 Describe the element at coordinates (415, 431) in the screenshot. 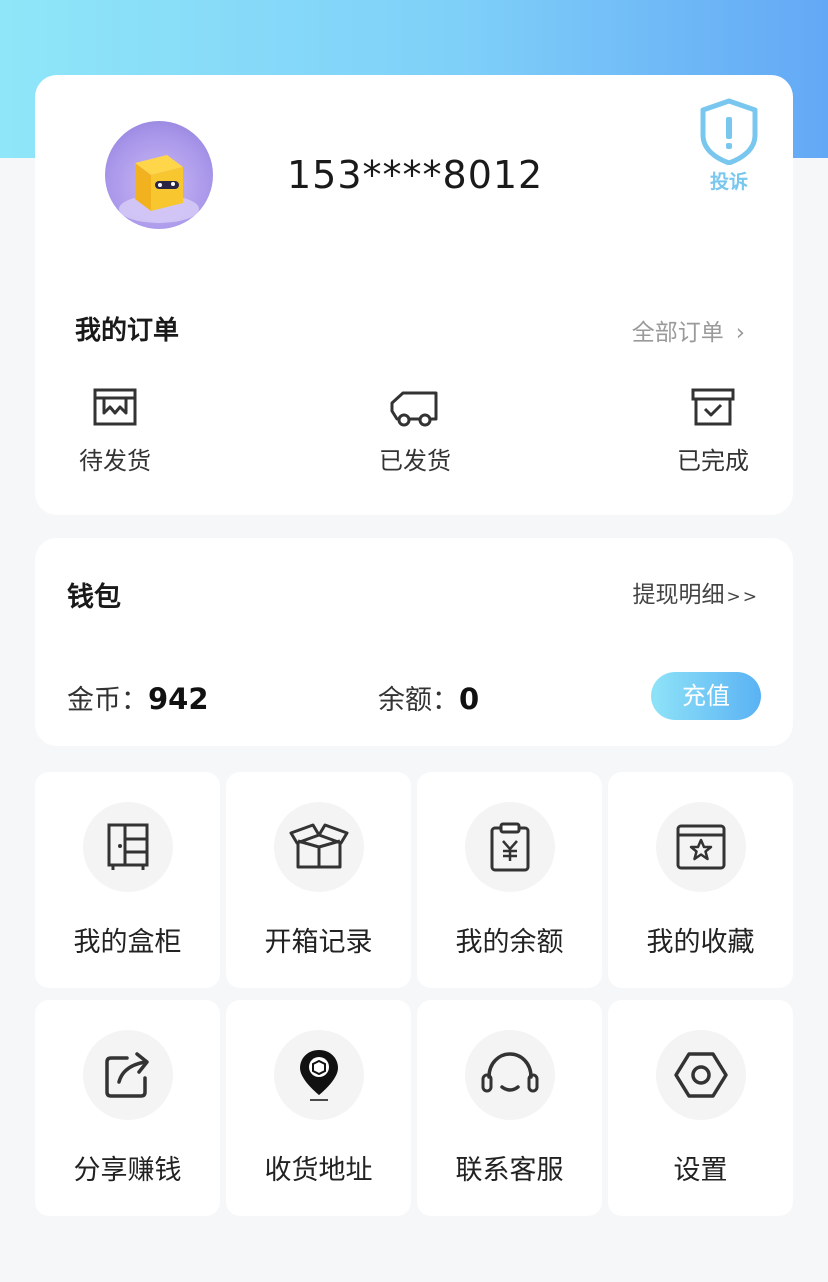

I see `order-status-shipped: 已发货` at that location.